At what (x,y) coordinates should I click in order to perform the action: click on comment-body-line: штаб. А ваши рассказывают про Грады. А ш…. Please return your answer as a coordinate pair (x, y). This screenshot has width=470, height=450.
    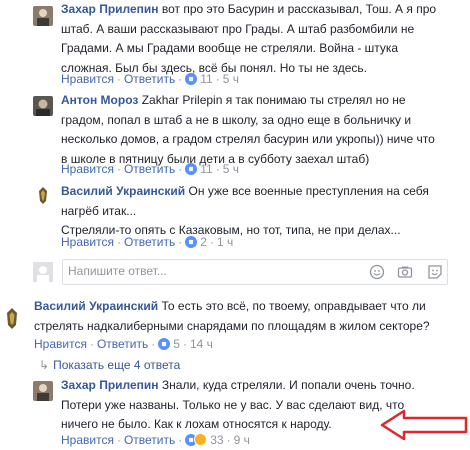
    Looking at the image, I should click on (238, 28).